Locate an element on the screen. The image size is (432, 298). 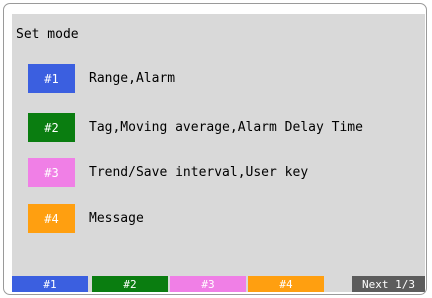
softkey-1: #1 is located at coordinates (50, 284).